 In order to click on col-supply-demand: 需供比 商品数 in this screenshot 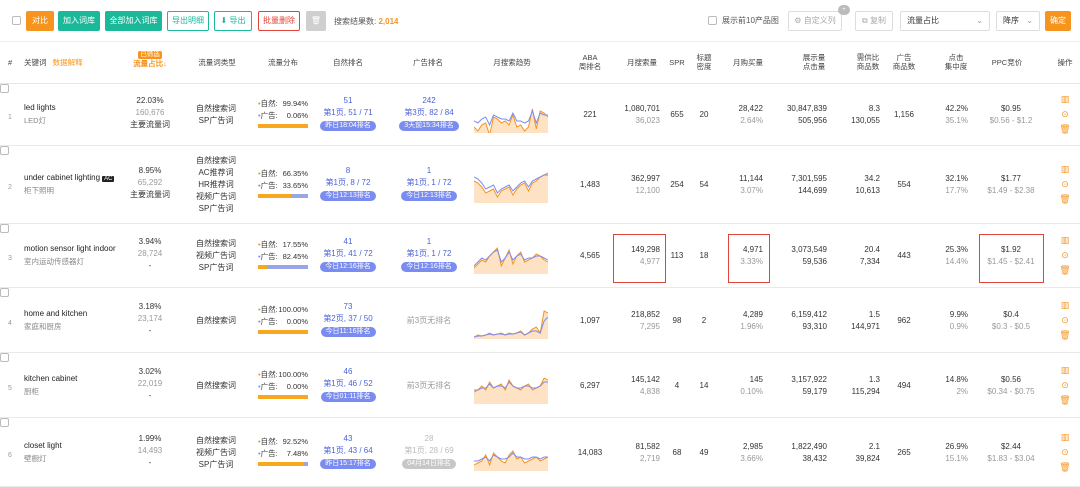, I will do `click(868, 62)`.